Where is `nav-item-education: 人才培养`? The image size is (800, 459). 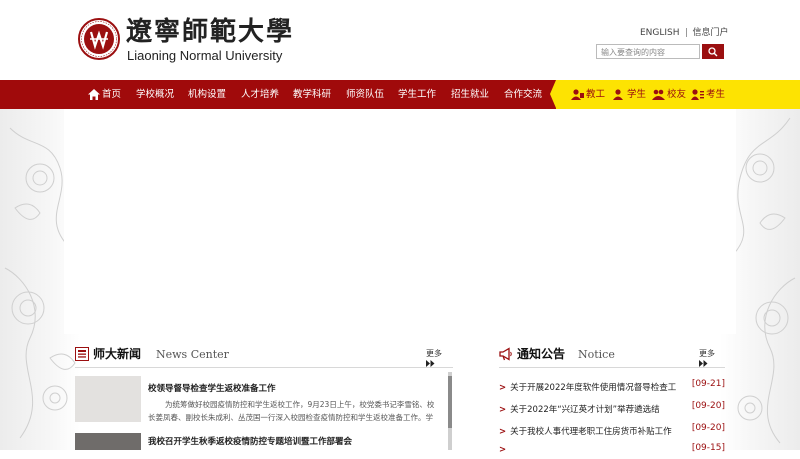
nav-item-education: 人才培养 is located at coordinates (260, 94).